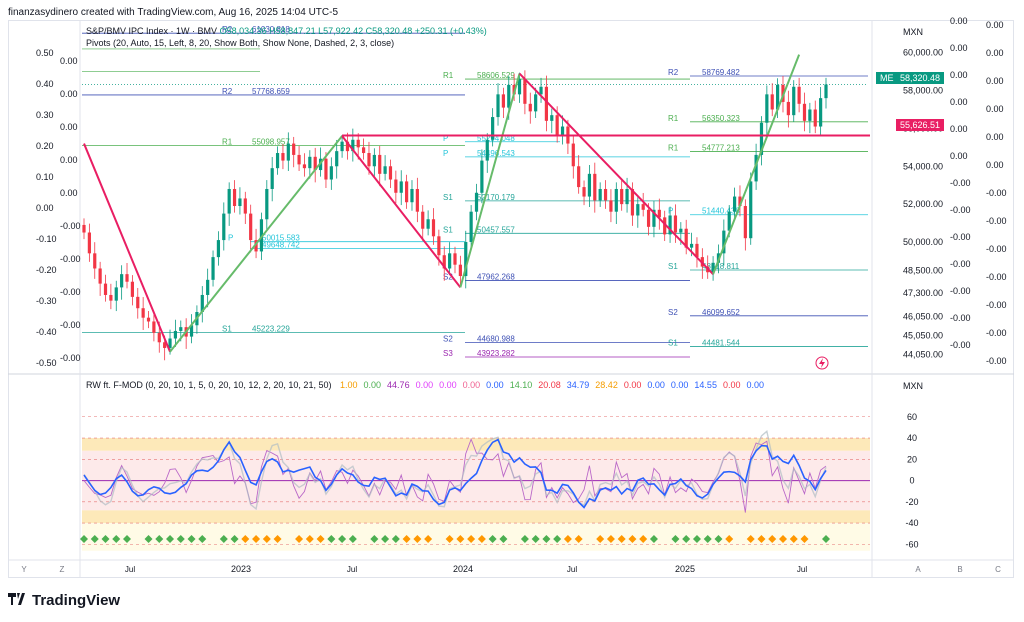  Describe the element at coordinates (721, 342) in the screenshot. I see `pivot-level-value: 44481.544` at that location.